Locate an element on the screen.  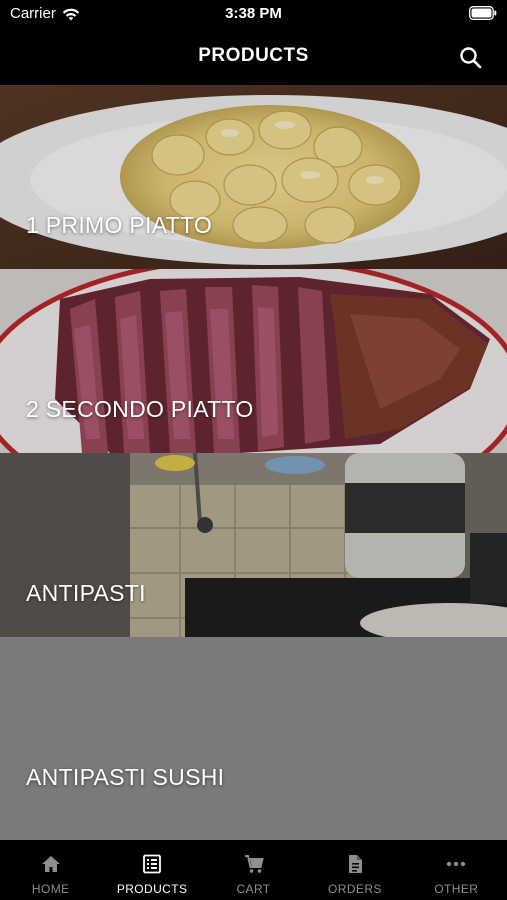
status-bar: Carrier 3:38 PM is located at coordinates (253, 14).